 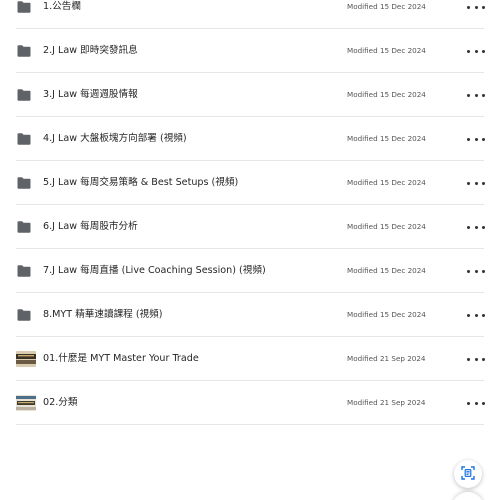 What do you see at coordinates (250, 424) in the screenshot?
I see `row-divider` at bounding box center [250, 424].